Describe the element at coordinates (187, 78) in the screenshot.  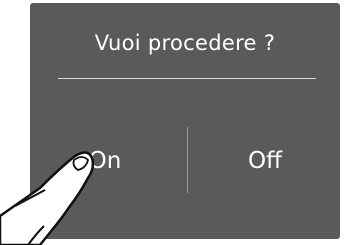
I see `title-divider` at that location.